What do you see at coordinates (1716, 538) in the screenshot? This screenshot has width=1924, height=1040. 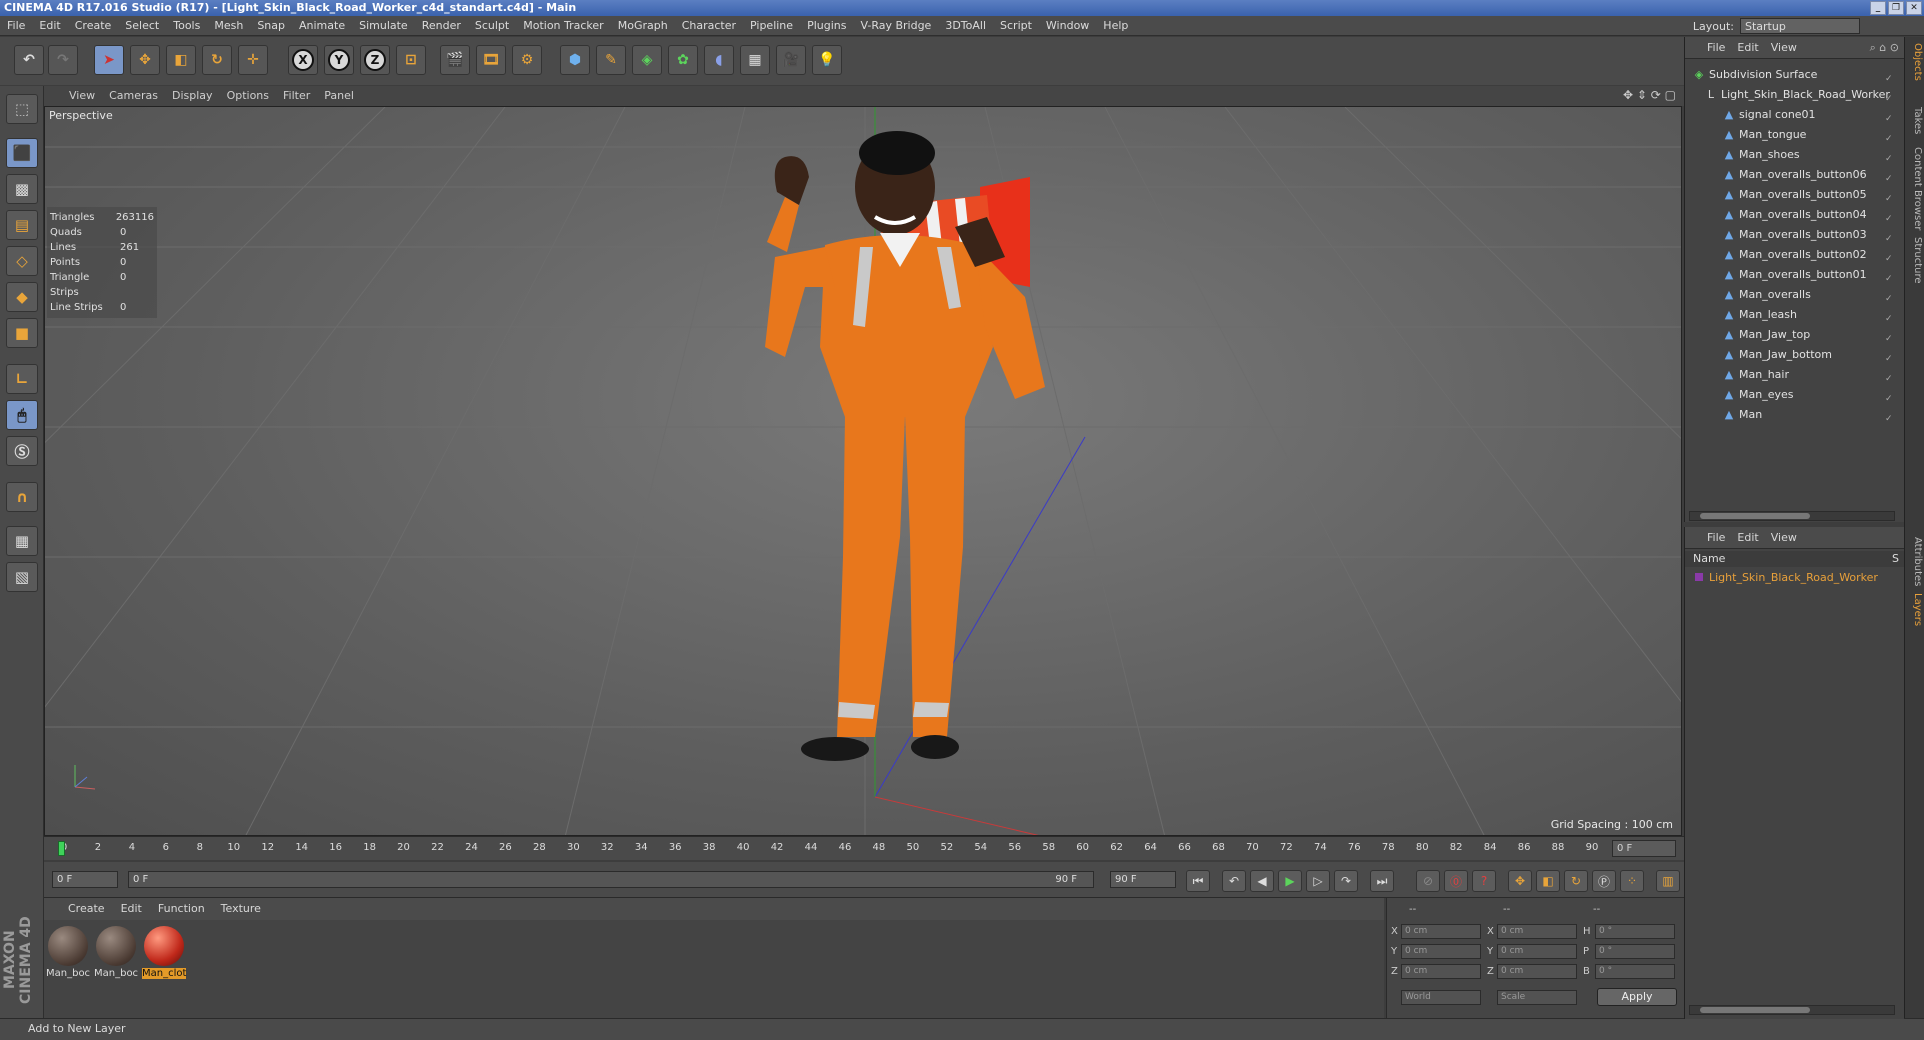 I see `layer-menu-file: File` at bounding box center [1716, 538].